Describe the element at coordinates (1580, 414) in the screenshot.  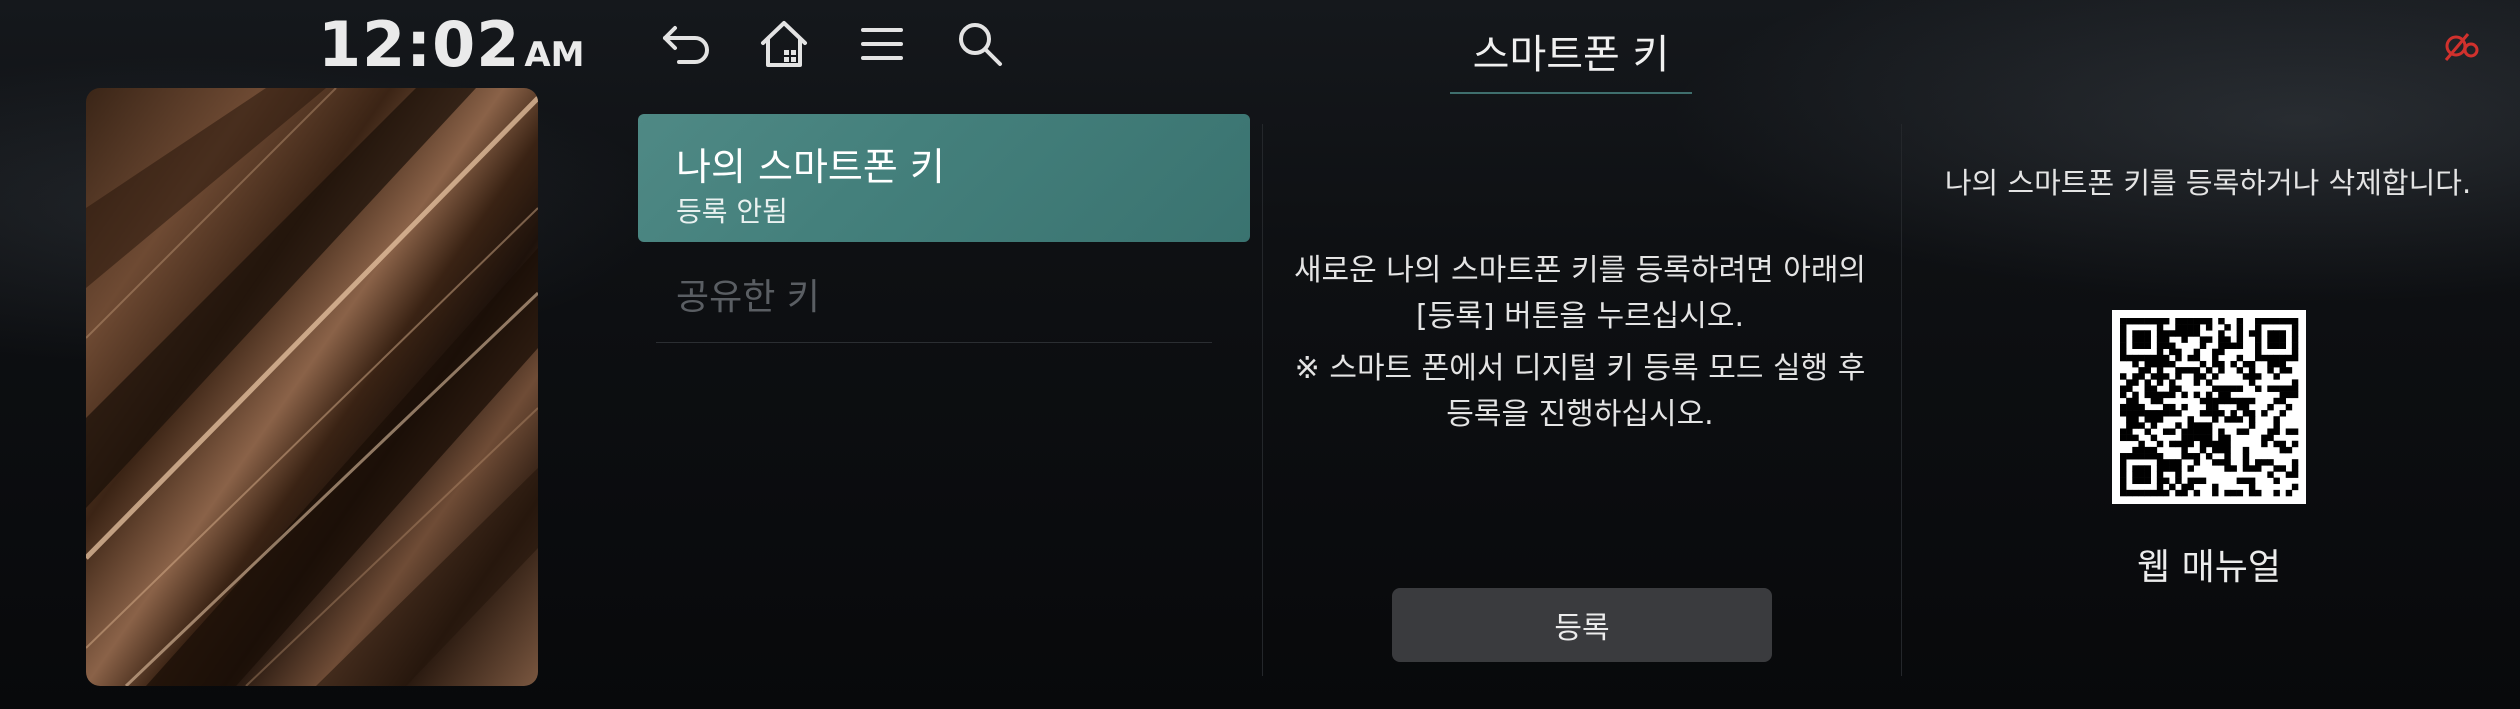
I see `instruction-note-line: 등록을 진행하십시오.` at that location.